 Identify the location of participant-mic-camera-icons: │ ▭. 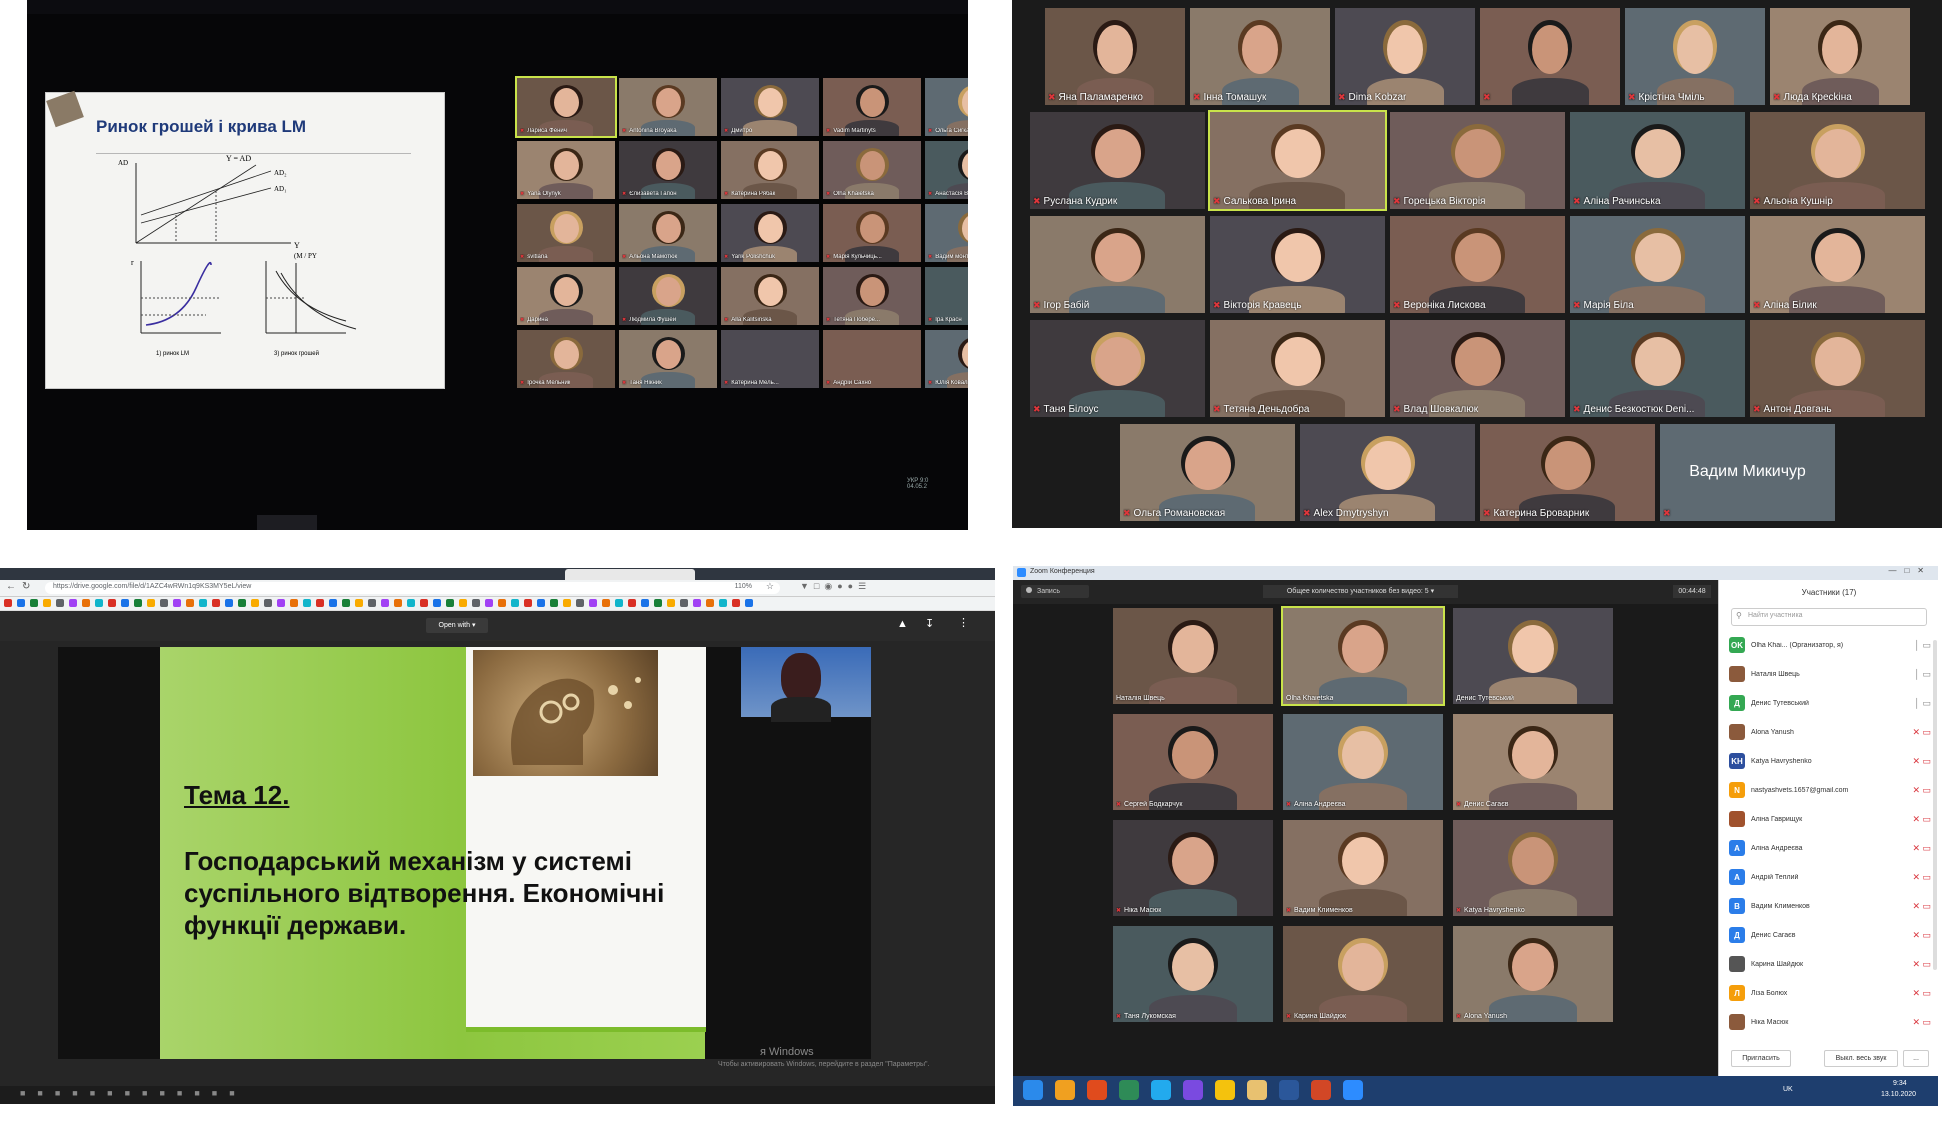
(1922, 703).